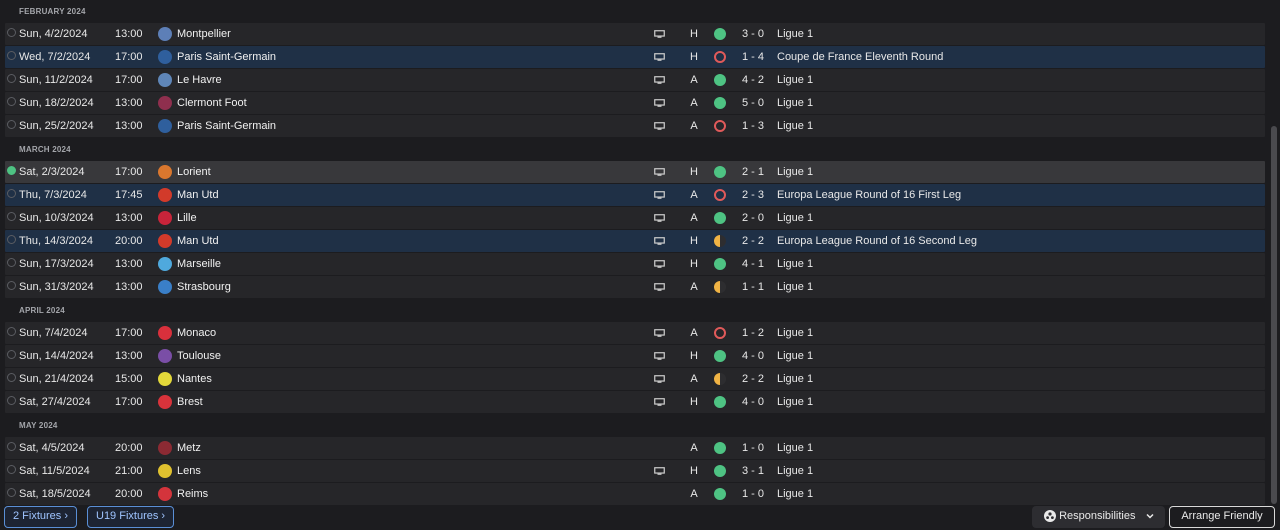 This screenshot has height=530, width=1280. Describe the element at coordinates (635, 333) in the screenshot. I see `fixture-row: Sun, 7/4/2024 17:00 Monaco A 1 - 2 Ligue 1` at that location.